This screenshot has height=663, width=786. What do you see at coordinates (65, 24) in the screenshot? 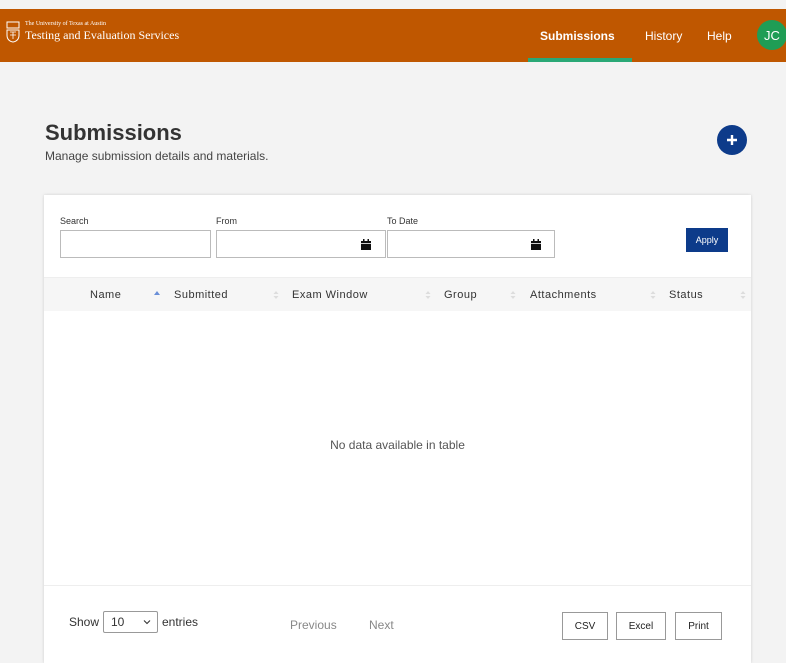
I see `brand-university: The University of Texas at Austin` at bounding box center [65, 24].